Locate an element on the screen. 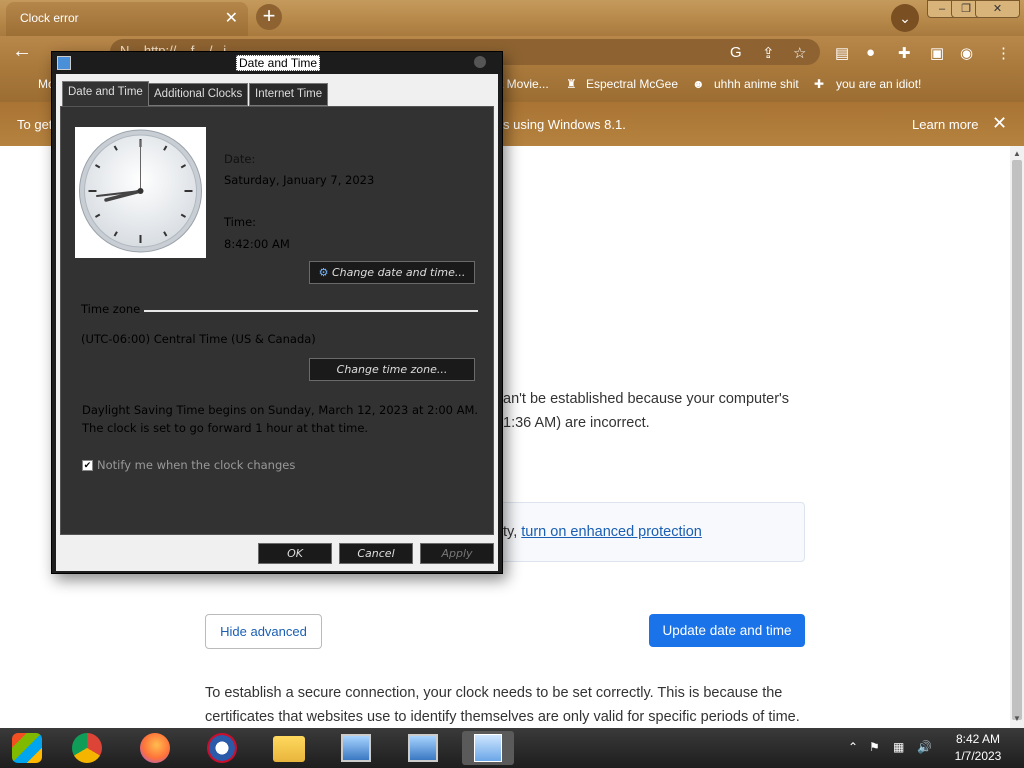 Image resolution: width=1024 pixels, height=768 pixels. taskbar-network is located at coordinates (423, 748).